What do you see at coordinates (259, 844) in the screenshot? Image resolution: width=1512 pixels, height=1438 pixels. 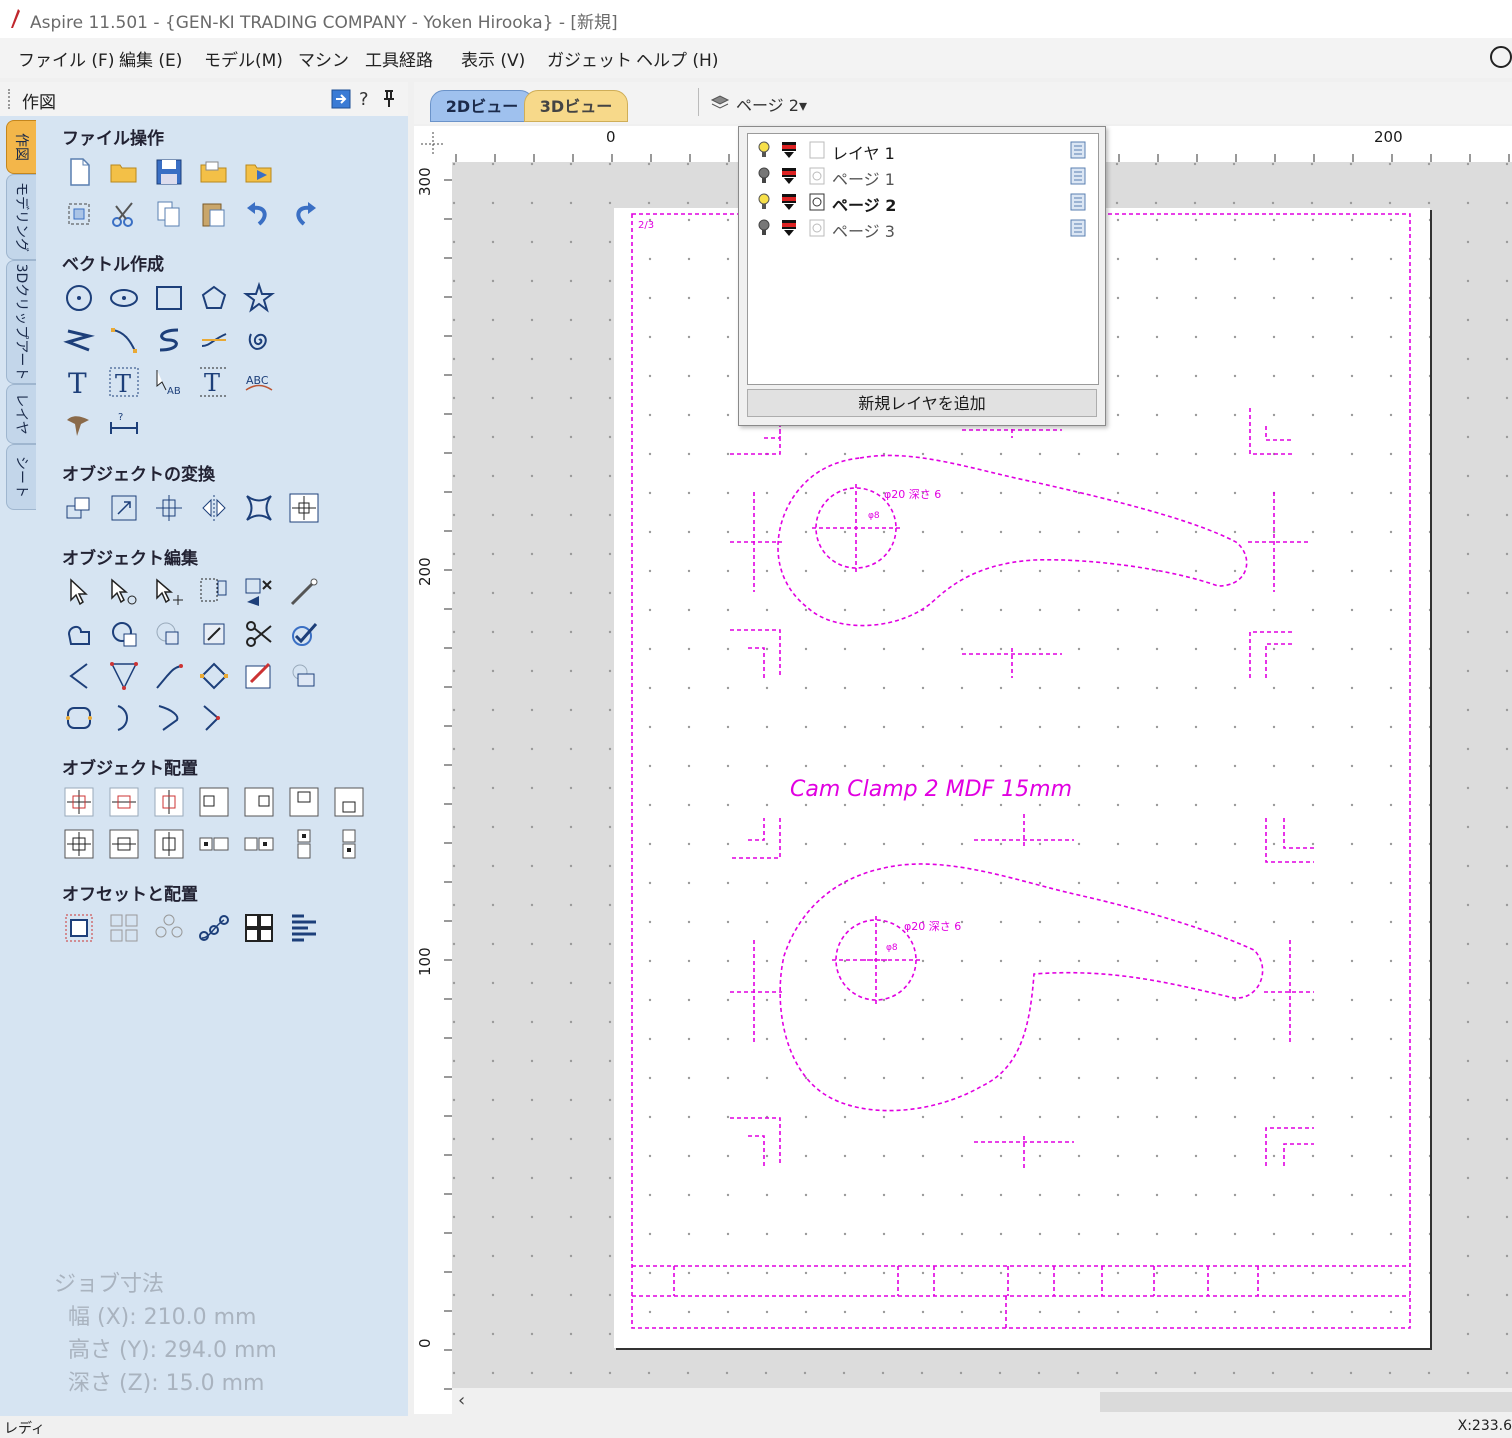 I see `space-h2-icon` at bounding box center [259, 844].